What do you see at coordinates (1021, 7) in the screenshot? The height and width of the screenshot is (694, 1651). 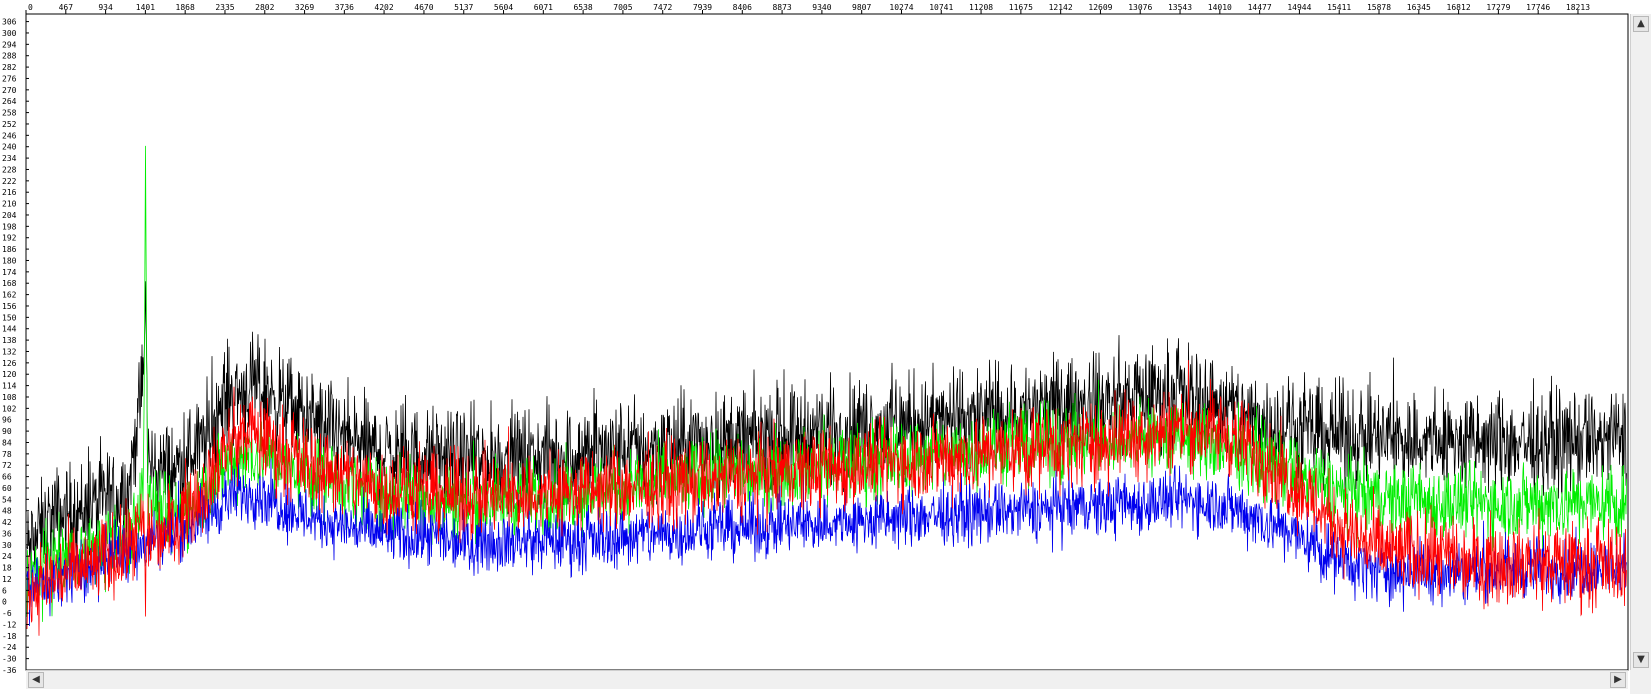 I see `x-tick-label: 11675` at bounding box center [1021, 7].